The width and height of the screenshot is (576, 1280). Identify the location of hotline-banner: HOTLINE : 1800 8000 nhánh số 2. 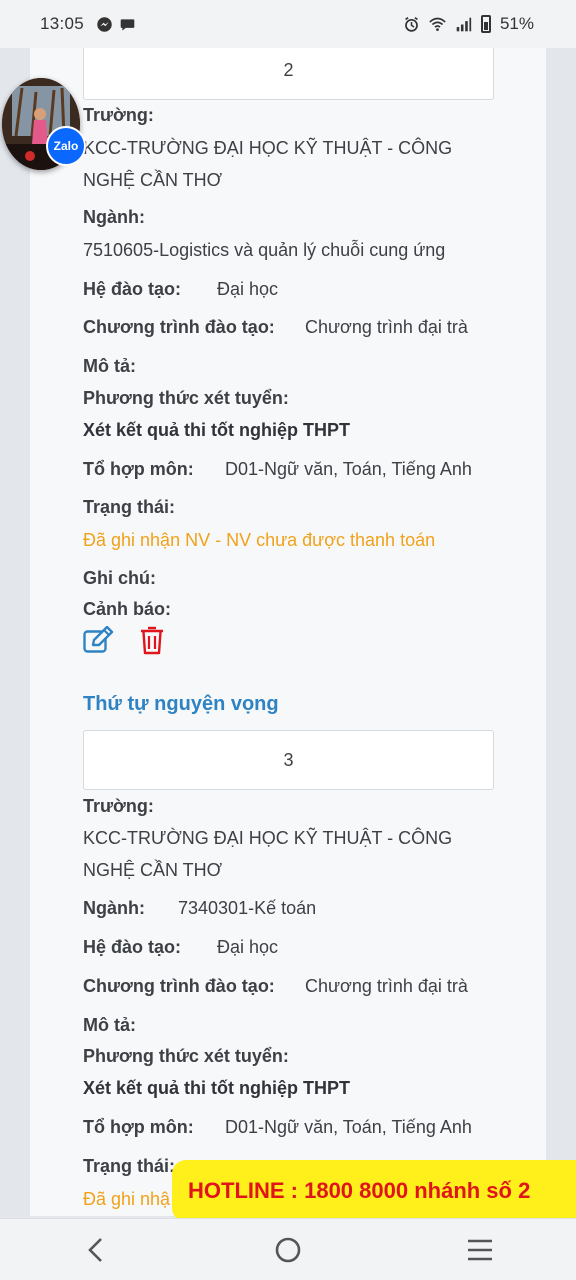
(374, 1191).